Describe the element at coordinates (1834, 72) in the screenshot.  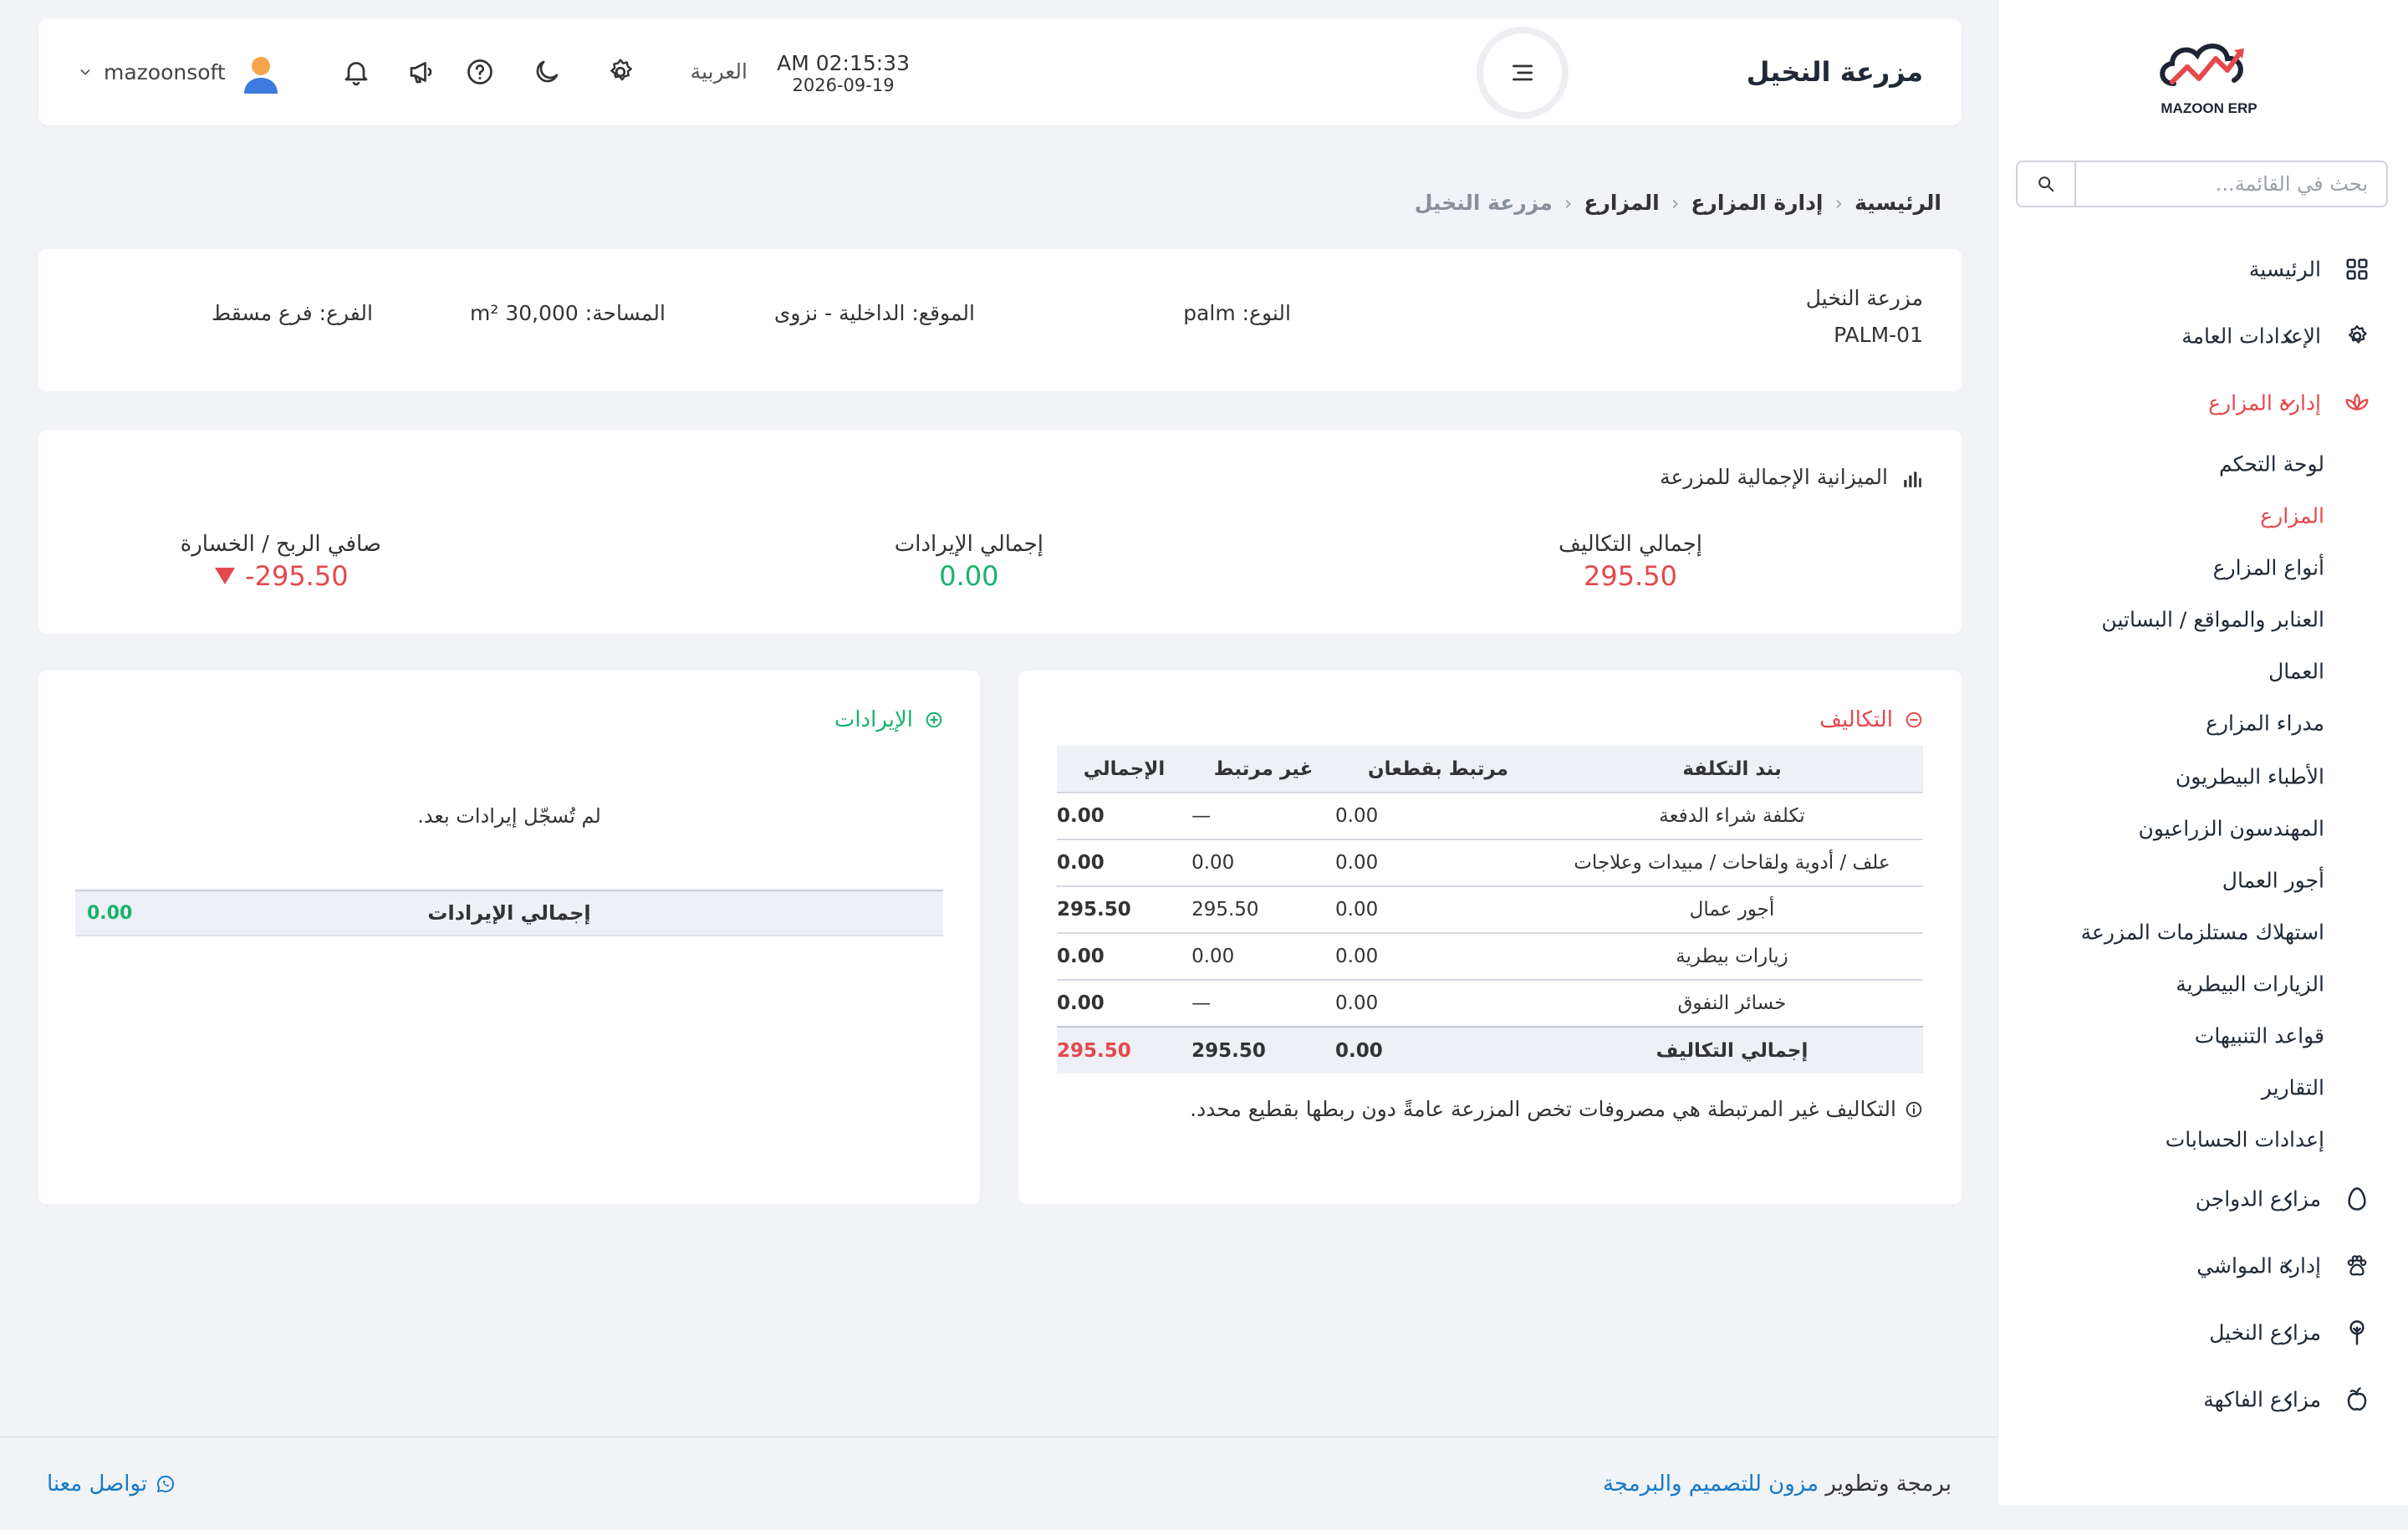
I see `page-title: مزرعة النخيل` at that location.